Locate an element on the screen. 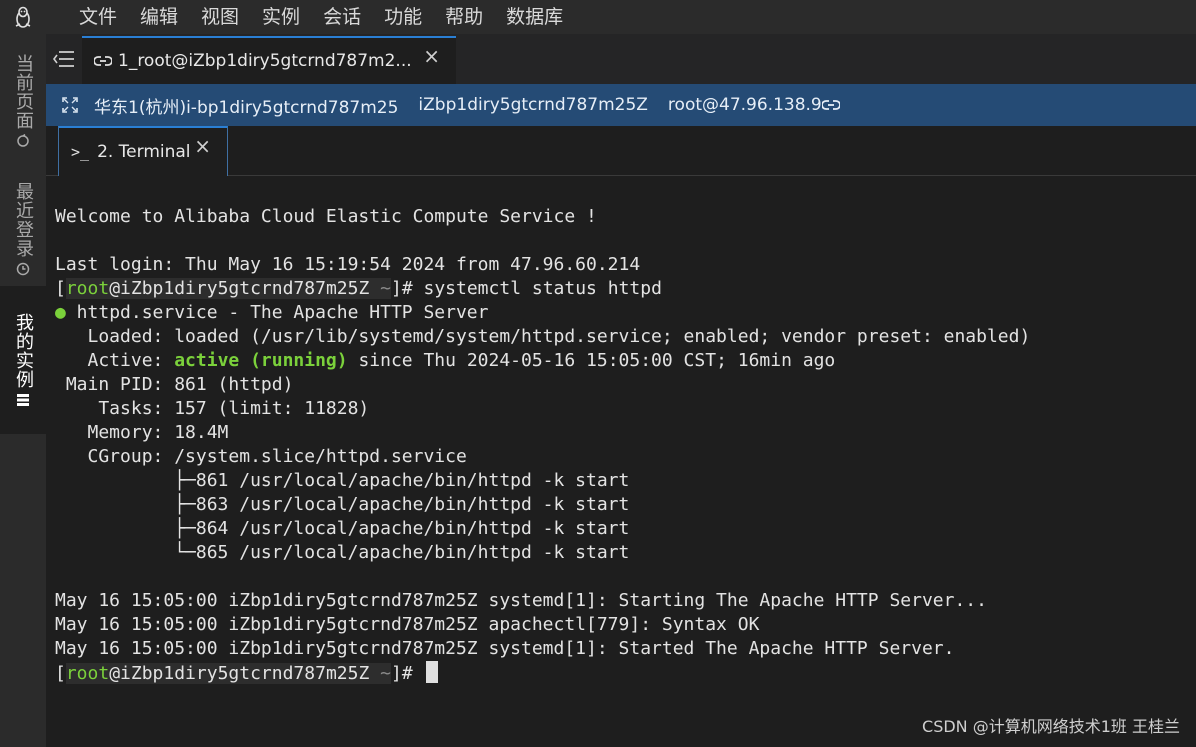 Image resolution: width=1196 pixels, height=747 pixels. session-tab: 1_root@iZbp1diry5gtcrnd787m2... × is located at coordinates (269, 60).